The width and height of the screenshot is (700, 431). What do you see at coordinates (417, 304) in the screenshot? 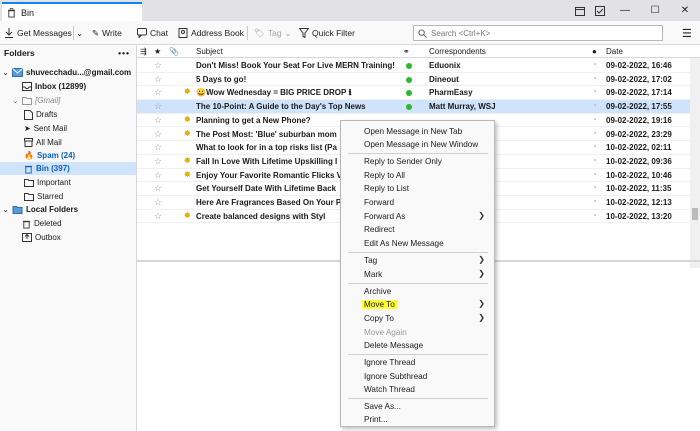
I see `menu-move-to: Move To ❯` at bounding box center [417, 304].